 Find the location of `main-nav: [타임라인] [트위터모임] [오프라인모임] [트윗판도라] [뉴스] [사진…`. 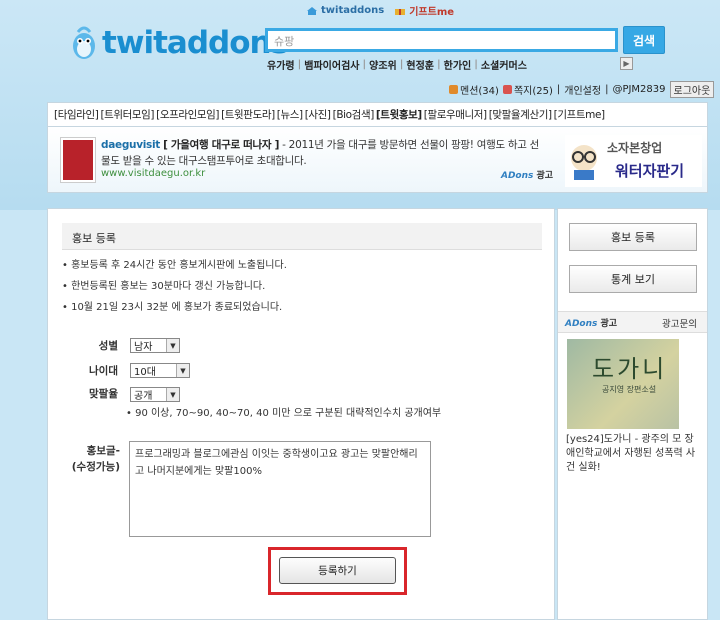

main-nav: [타임라인] [트위터모임] [오프라인모임] [트윗판도라] [뉴스] [사진… is located at coordinates (377, 114).